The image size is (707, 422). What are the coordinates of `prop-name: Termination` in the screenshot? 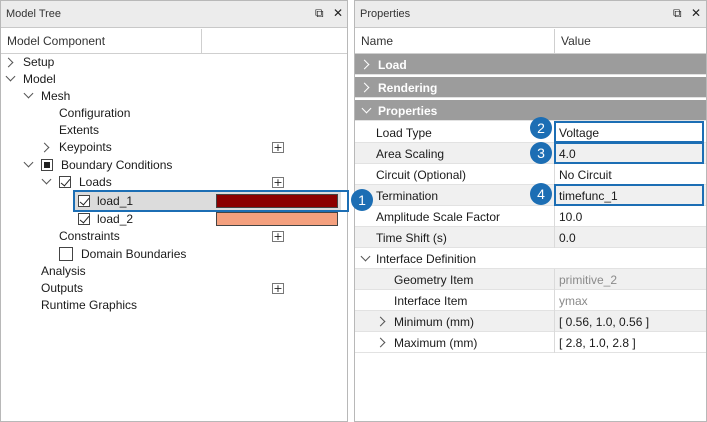 It's located at (407, 196).